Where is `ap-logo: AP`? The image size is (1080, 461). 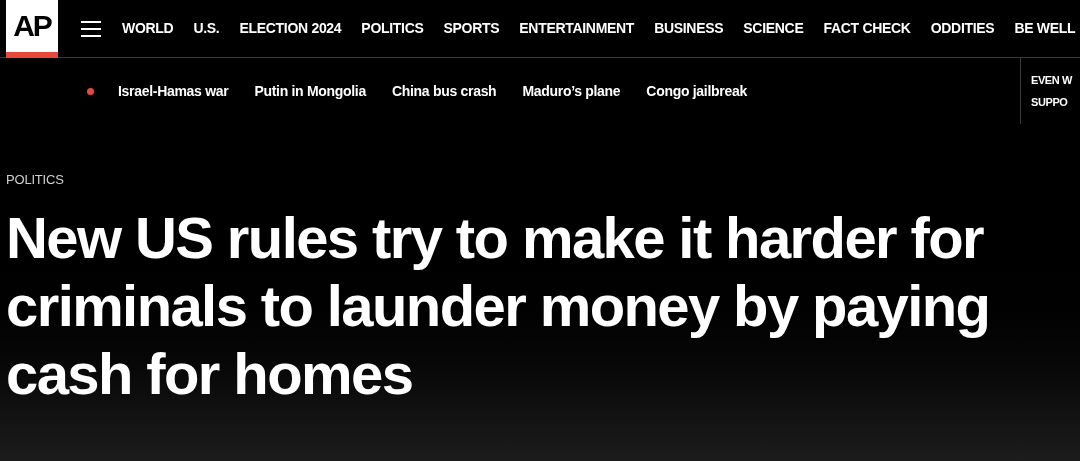 ap-logo: AP is located at coordinates (32, 29).